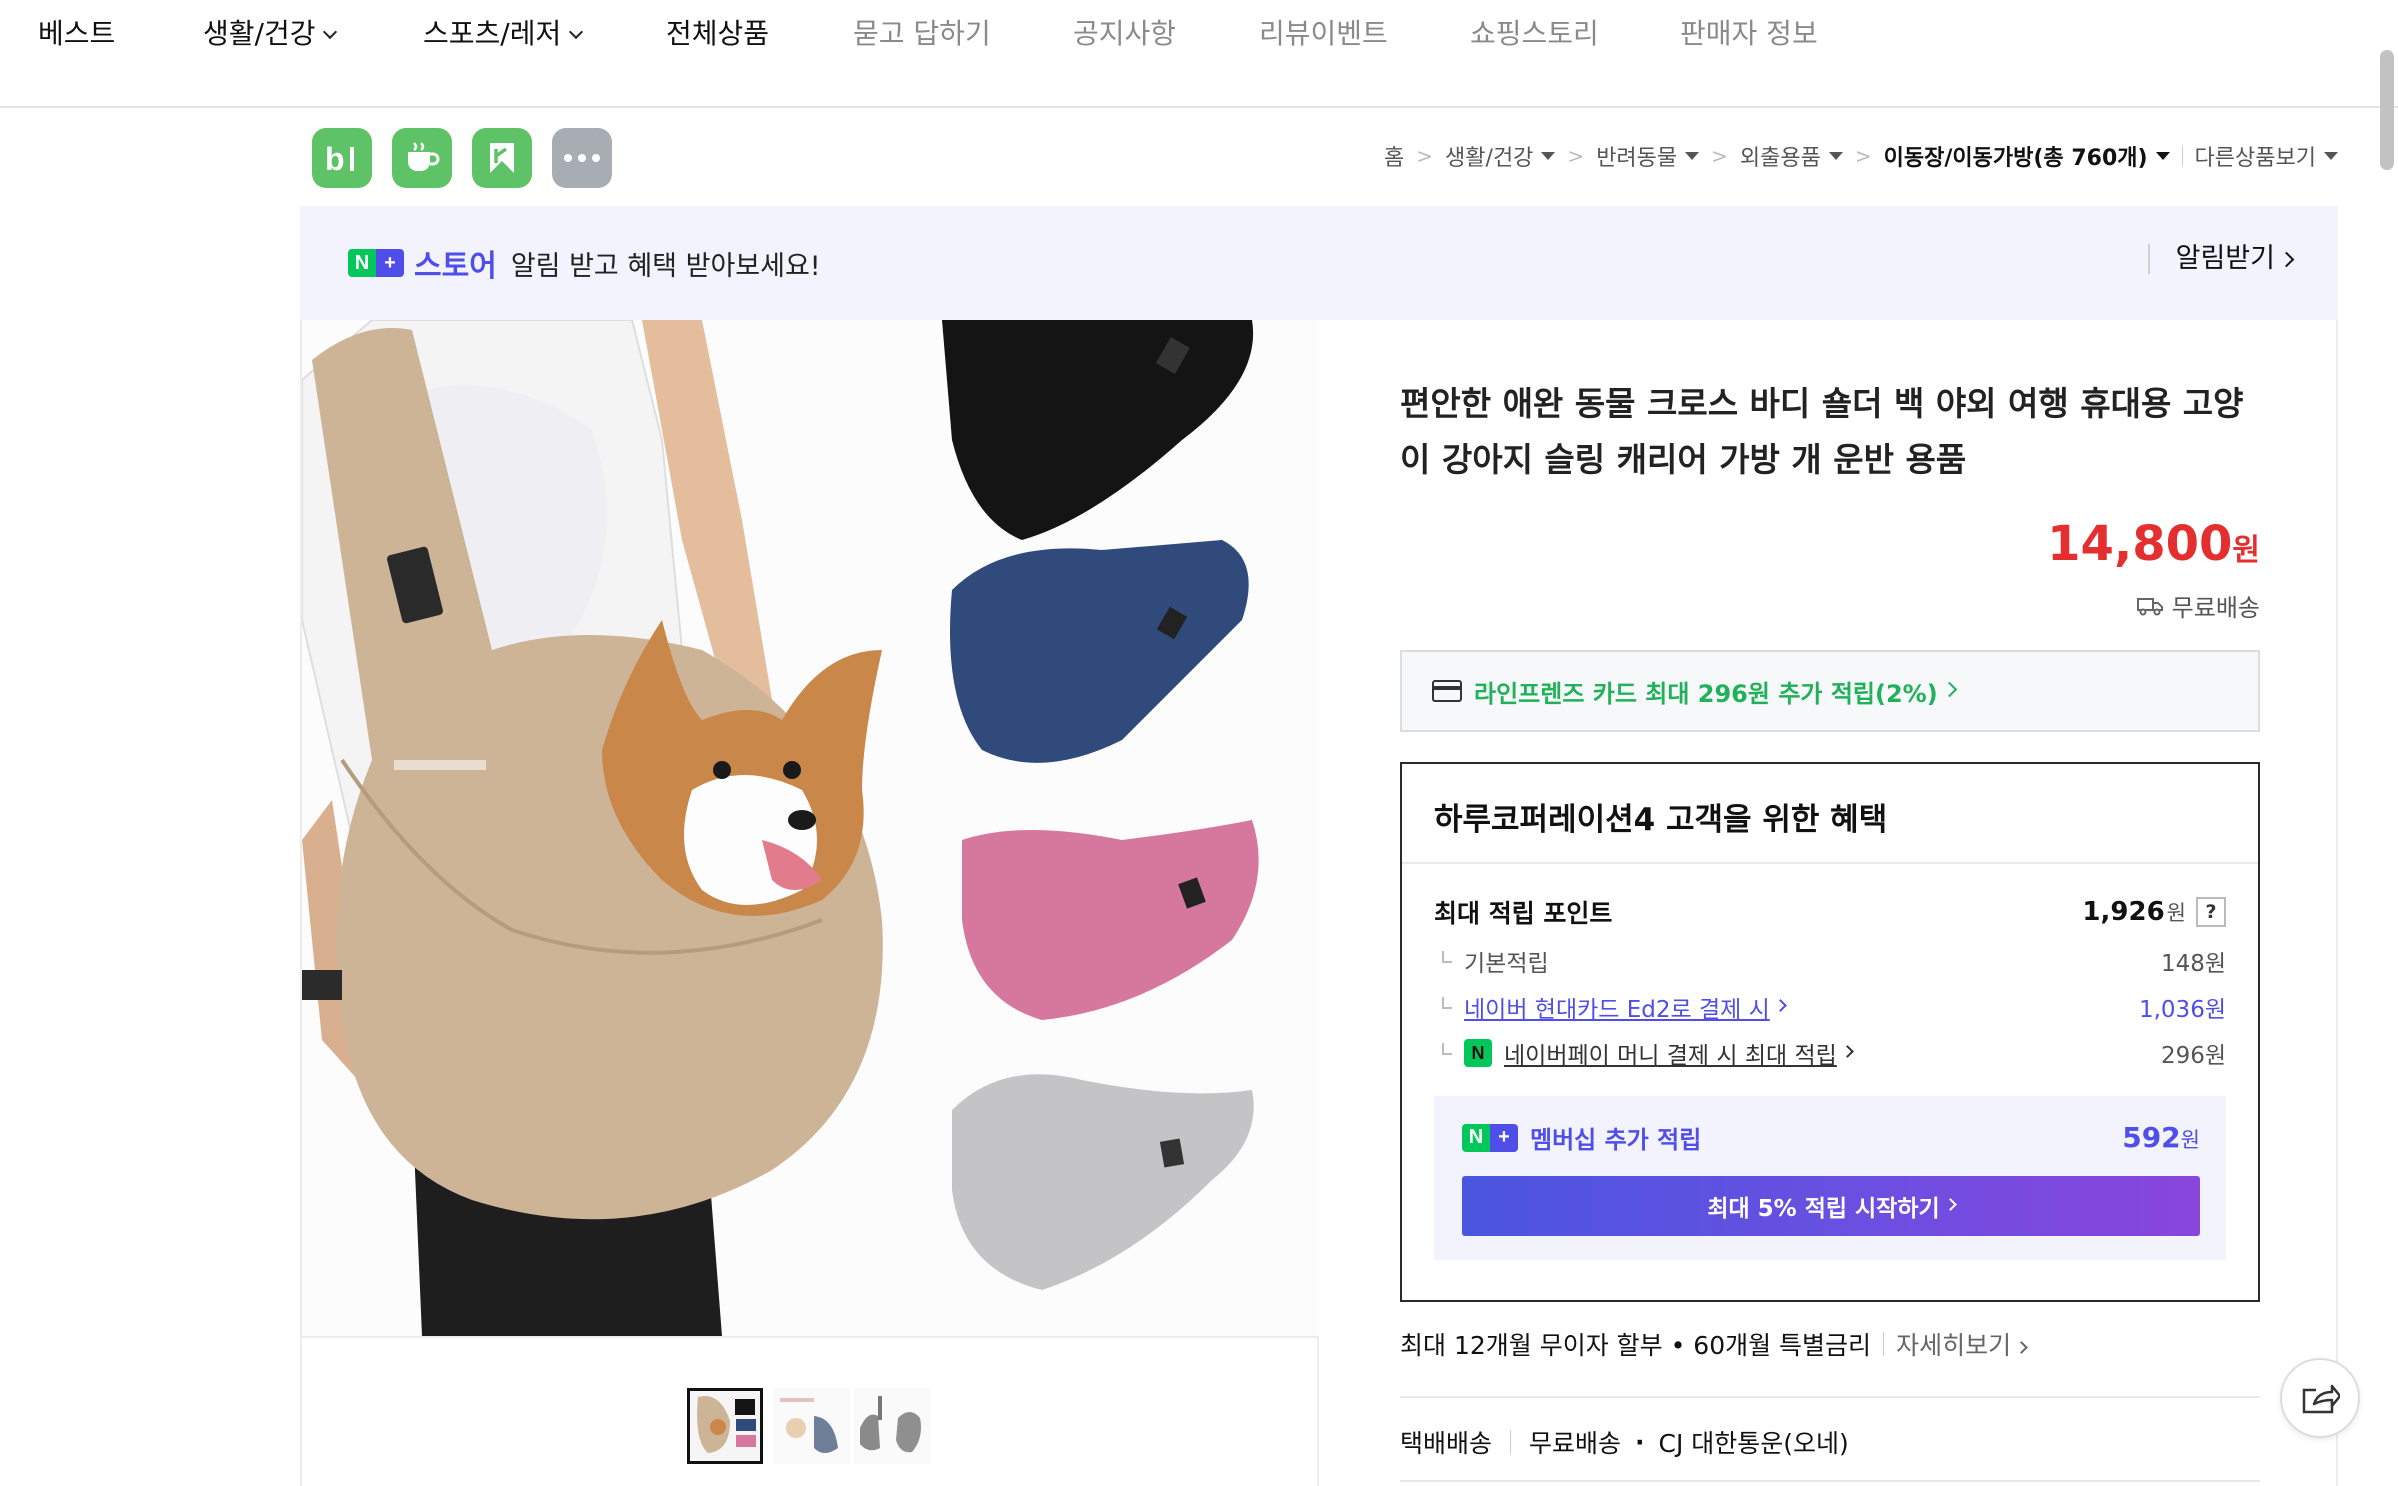  Describe the element at coordinates (1706, 693) in the screenshot. I see `card-promo-text: 라인프렌즈 카드 최대 296원 추가 적립(2%)` at that location.